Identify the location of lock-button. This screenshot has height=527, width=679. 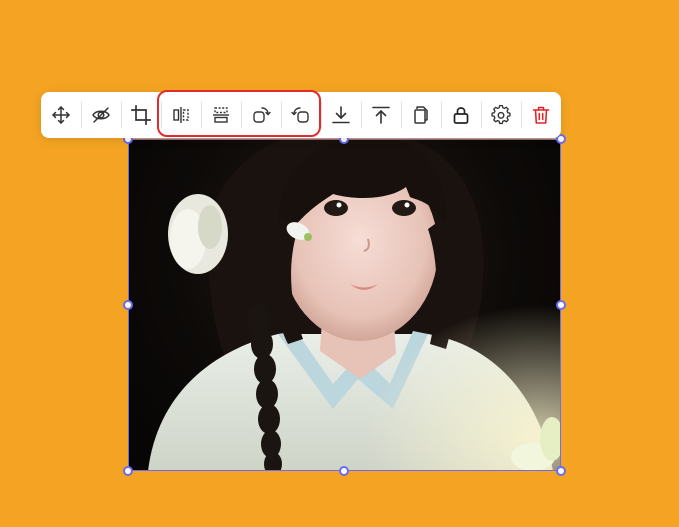
(461, 115).